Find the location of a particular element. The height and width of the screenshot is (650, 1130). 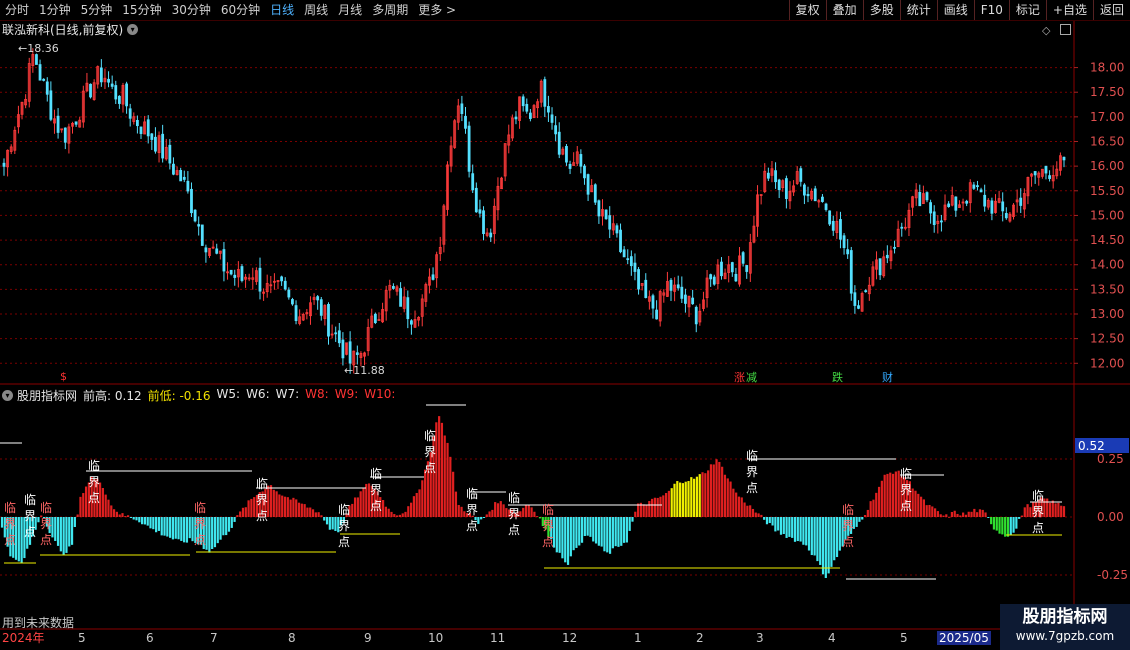

date-label-6: 10 is located at coordinates (436, 638).